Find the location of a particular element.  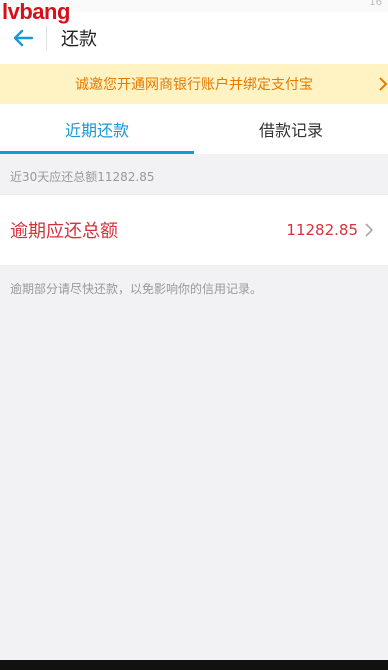

arrow-left-icon is located at coordinates (23, 38).